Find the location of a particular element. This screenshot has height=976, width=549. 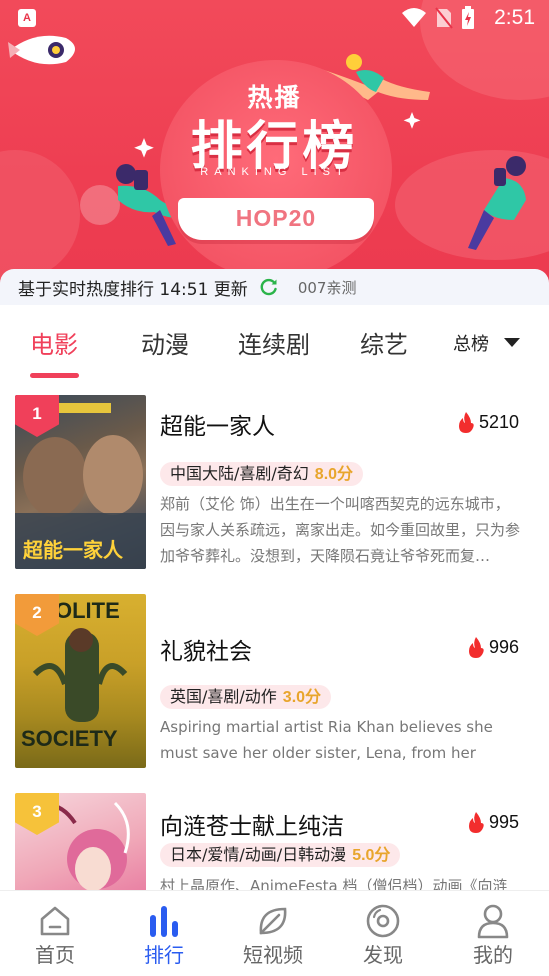

nav-discover: 发现 is located at coordinates (383, 933).